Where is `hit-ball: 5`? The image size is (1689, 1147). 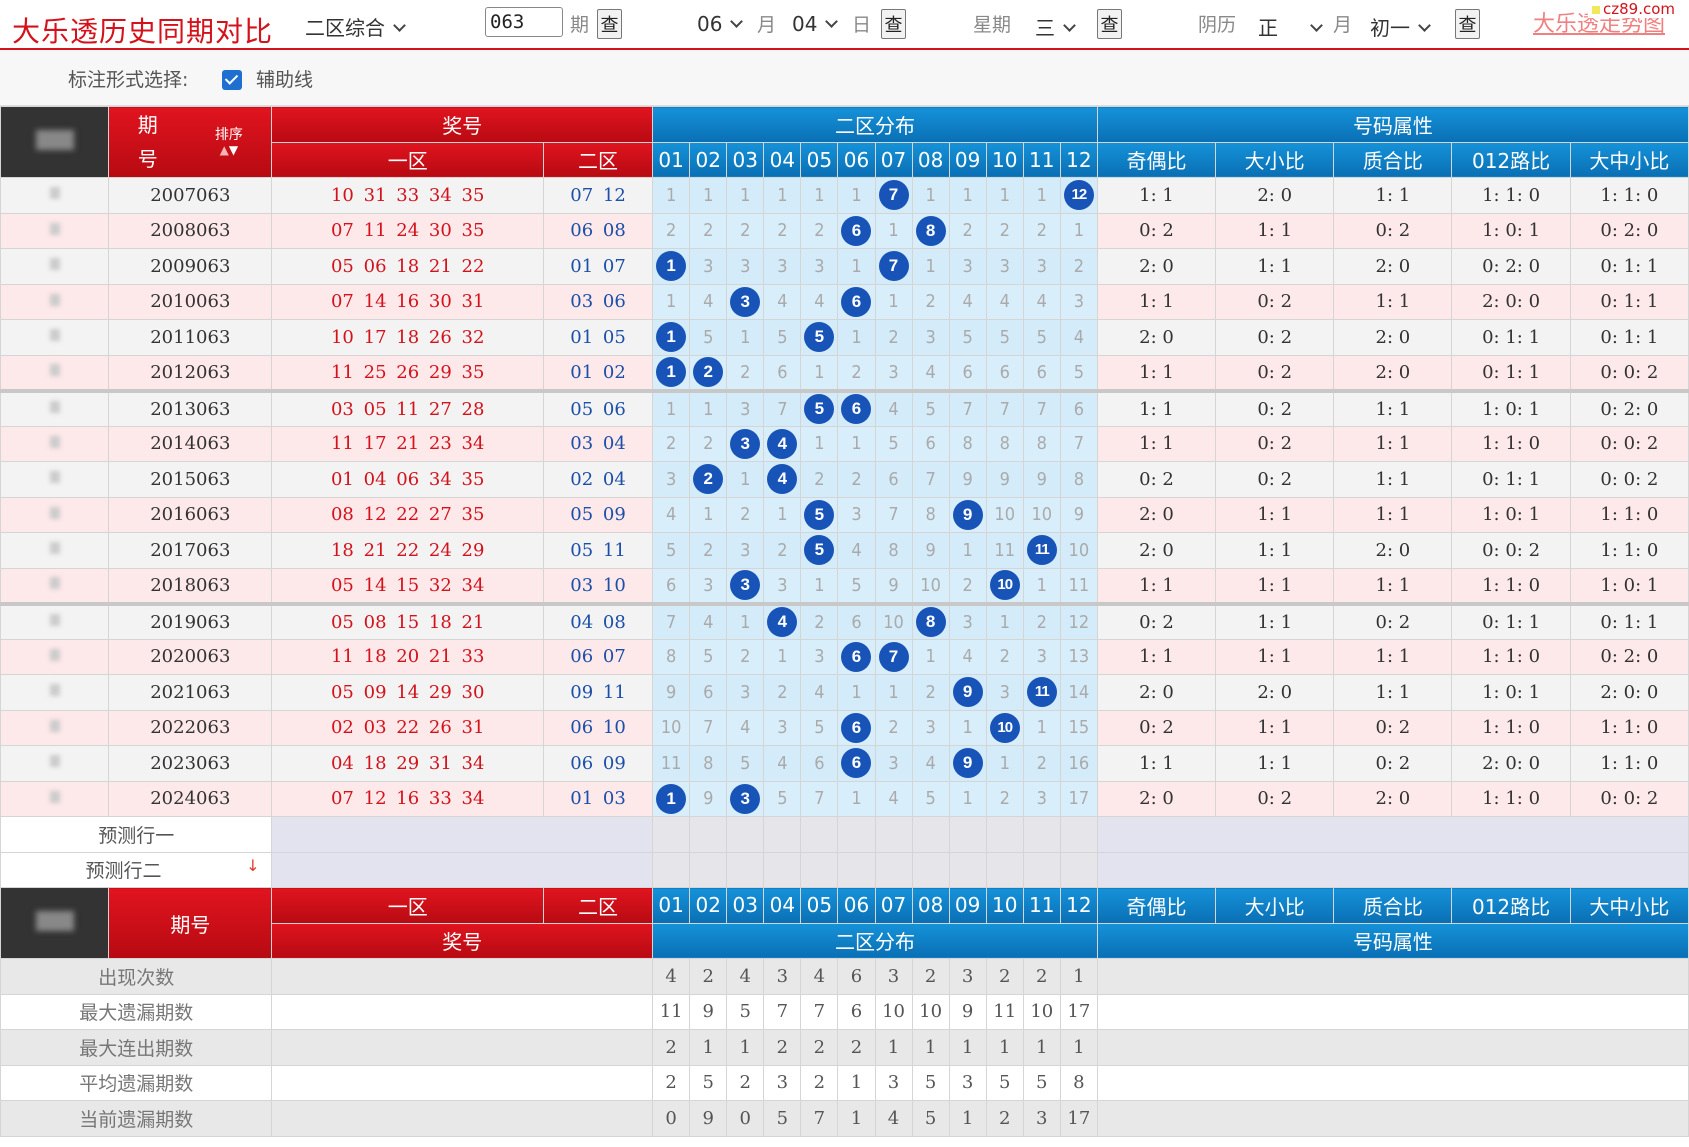
hit-ball: 5 is located at coordinates (819, 337).